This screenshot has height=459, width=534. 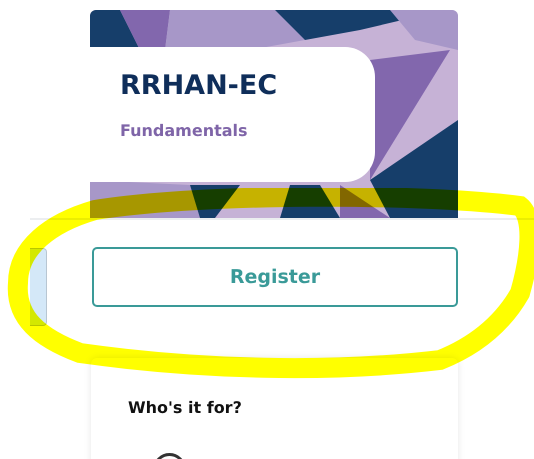 I want to click on register-button: Register, so click(x=275, y=277).